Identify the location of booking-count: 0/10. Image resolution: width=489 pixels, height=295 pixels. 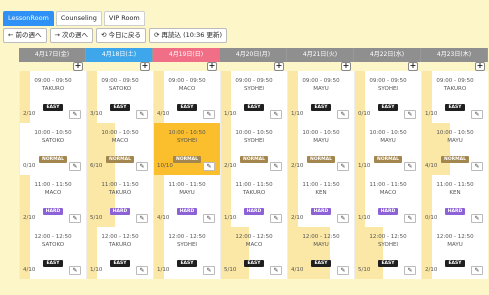
(364, 114).